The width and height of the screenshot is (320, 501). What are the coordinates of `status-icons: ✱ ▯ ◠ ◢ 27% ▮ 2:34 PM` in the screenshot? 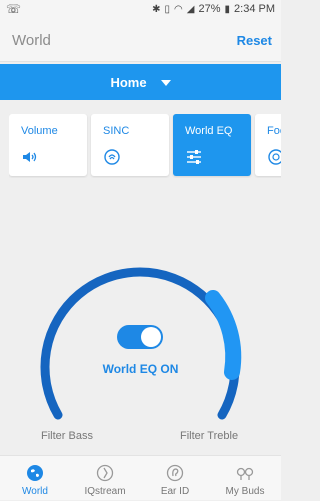 It's located at (213, 9).